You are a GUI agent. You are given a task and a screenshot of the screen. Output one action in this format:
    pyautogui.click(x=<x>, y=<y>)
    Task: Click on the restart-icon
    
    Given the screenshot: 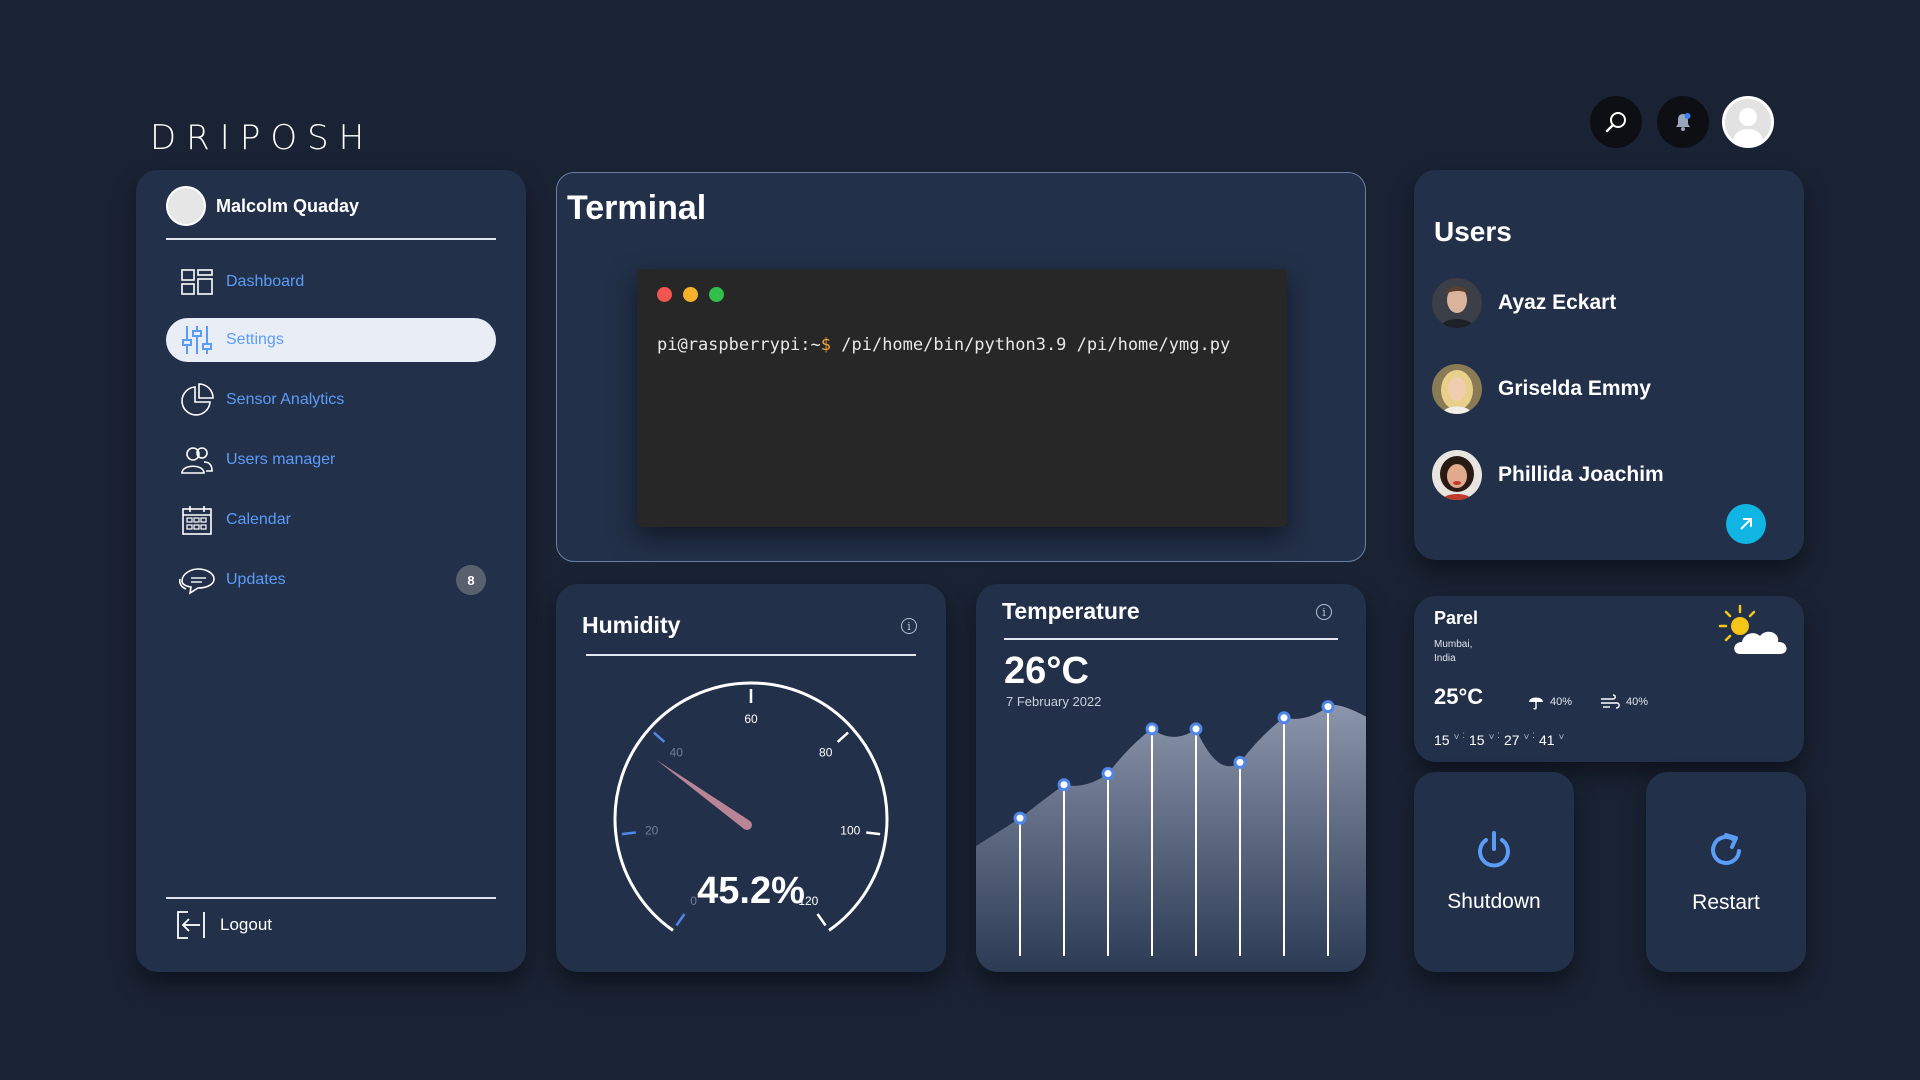 What is the action you would take?
    pyautogui.click(x=1726, y=849)
    